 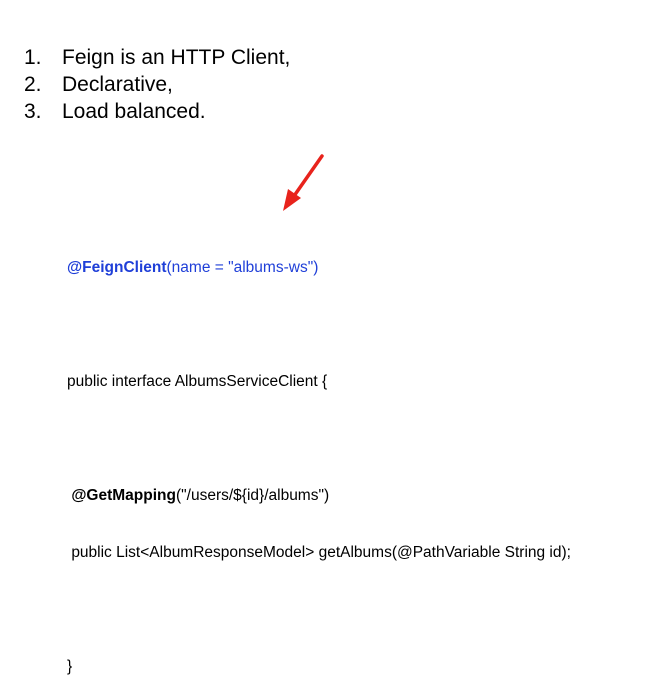 I want to click on get-mapping-annotation: @GetMapping, so click(x=123, y=495).